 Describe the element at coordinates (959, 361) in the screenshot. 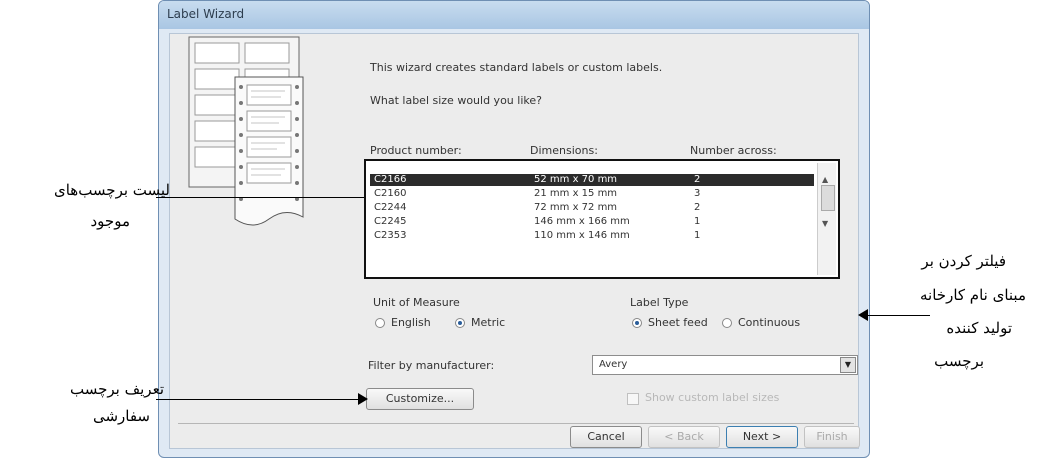

I see `annotation-filter-line4: برچسب` at that location.